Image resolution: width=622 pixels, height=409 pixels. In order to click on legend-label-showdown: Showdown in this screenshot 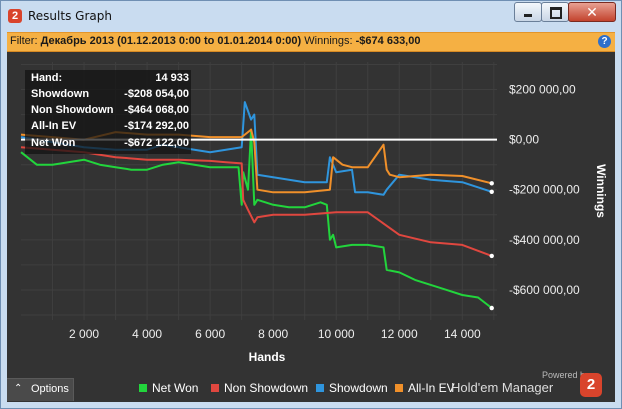, I will do `click(358, 388)`.